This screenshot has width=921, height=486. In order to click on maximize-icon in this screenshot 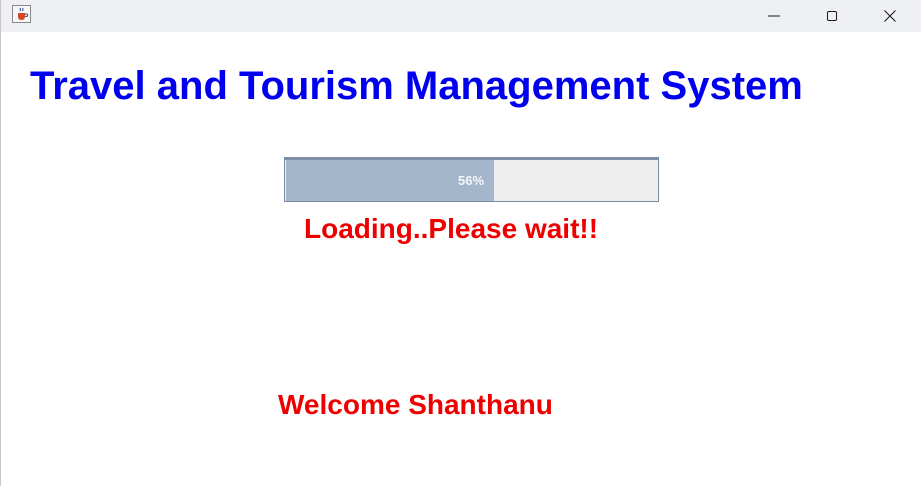, I will do `click(832, 16)`.